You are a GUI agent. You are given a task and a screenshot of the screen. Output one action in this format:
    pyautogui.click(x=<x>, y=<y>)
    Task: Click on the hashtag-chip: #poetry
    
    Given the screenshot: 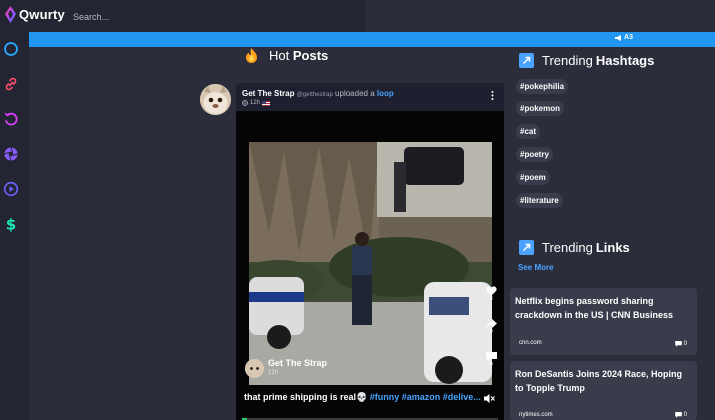 What is the action you would take?
    pyautogui.click(x=534, y=154)
    